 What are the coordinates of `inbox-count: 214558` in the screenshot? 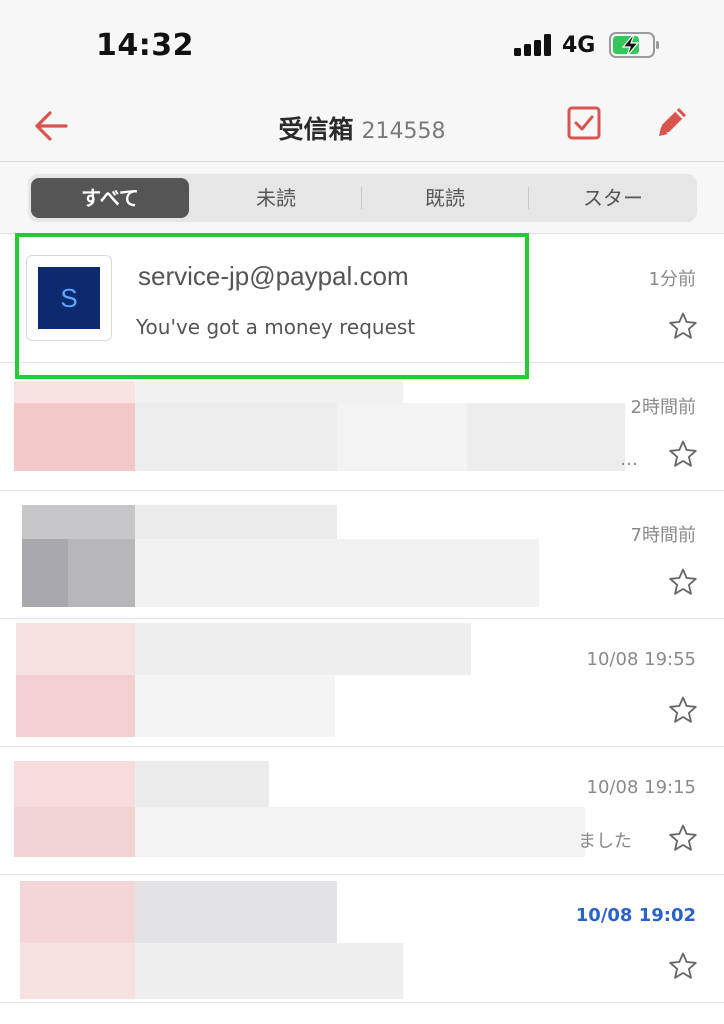 It's located at (403, 131).